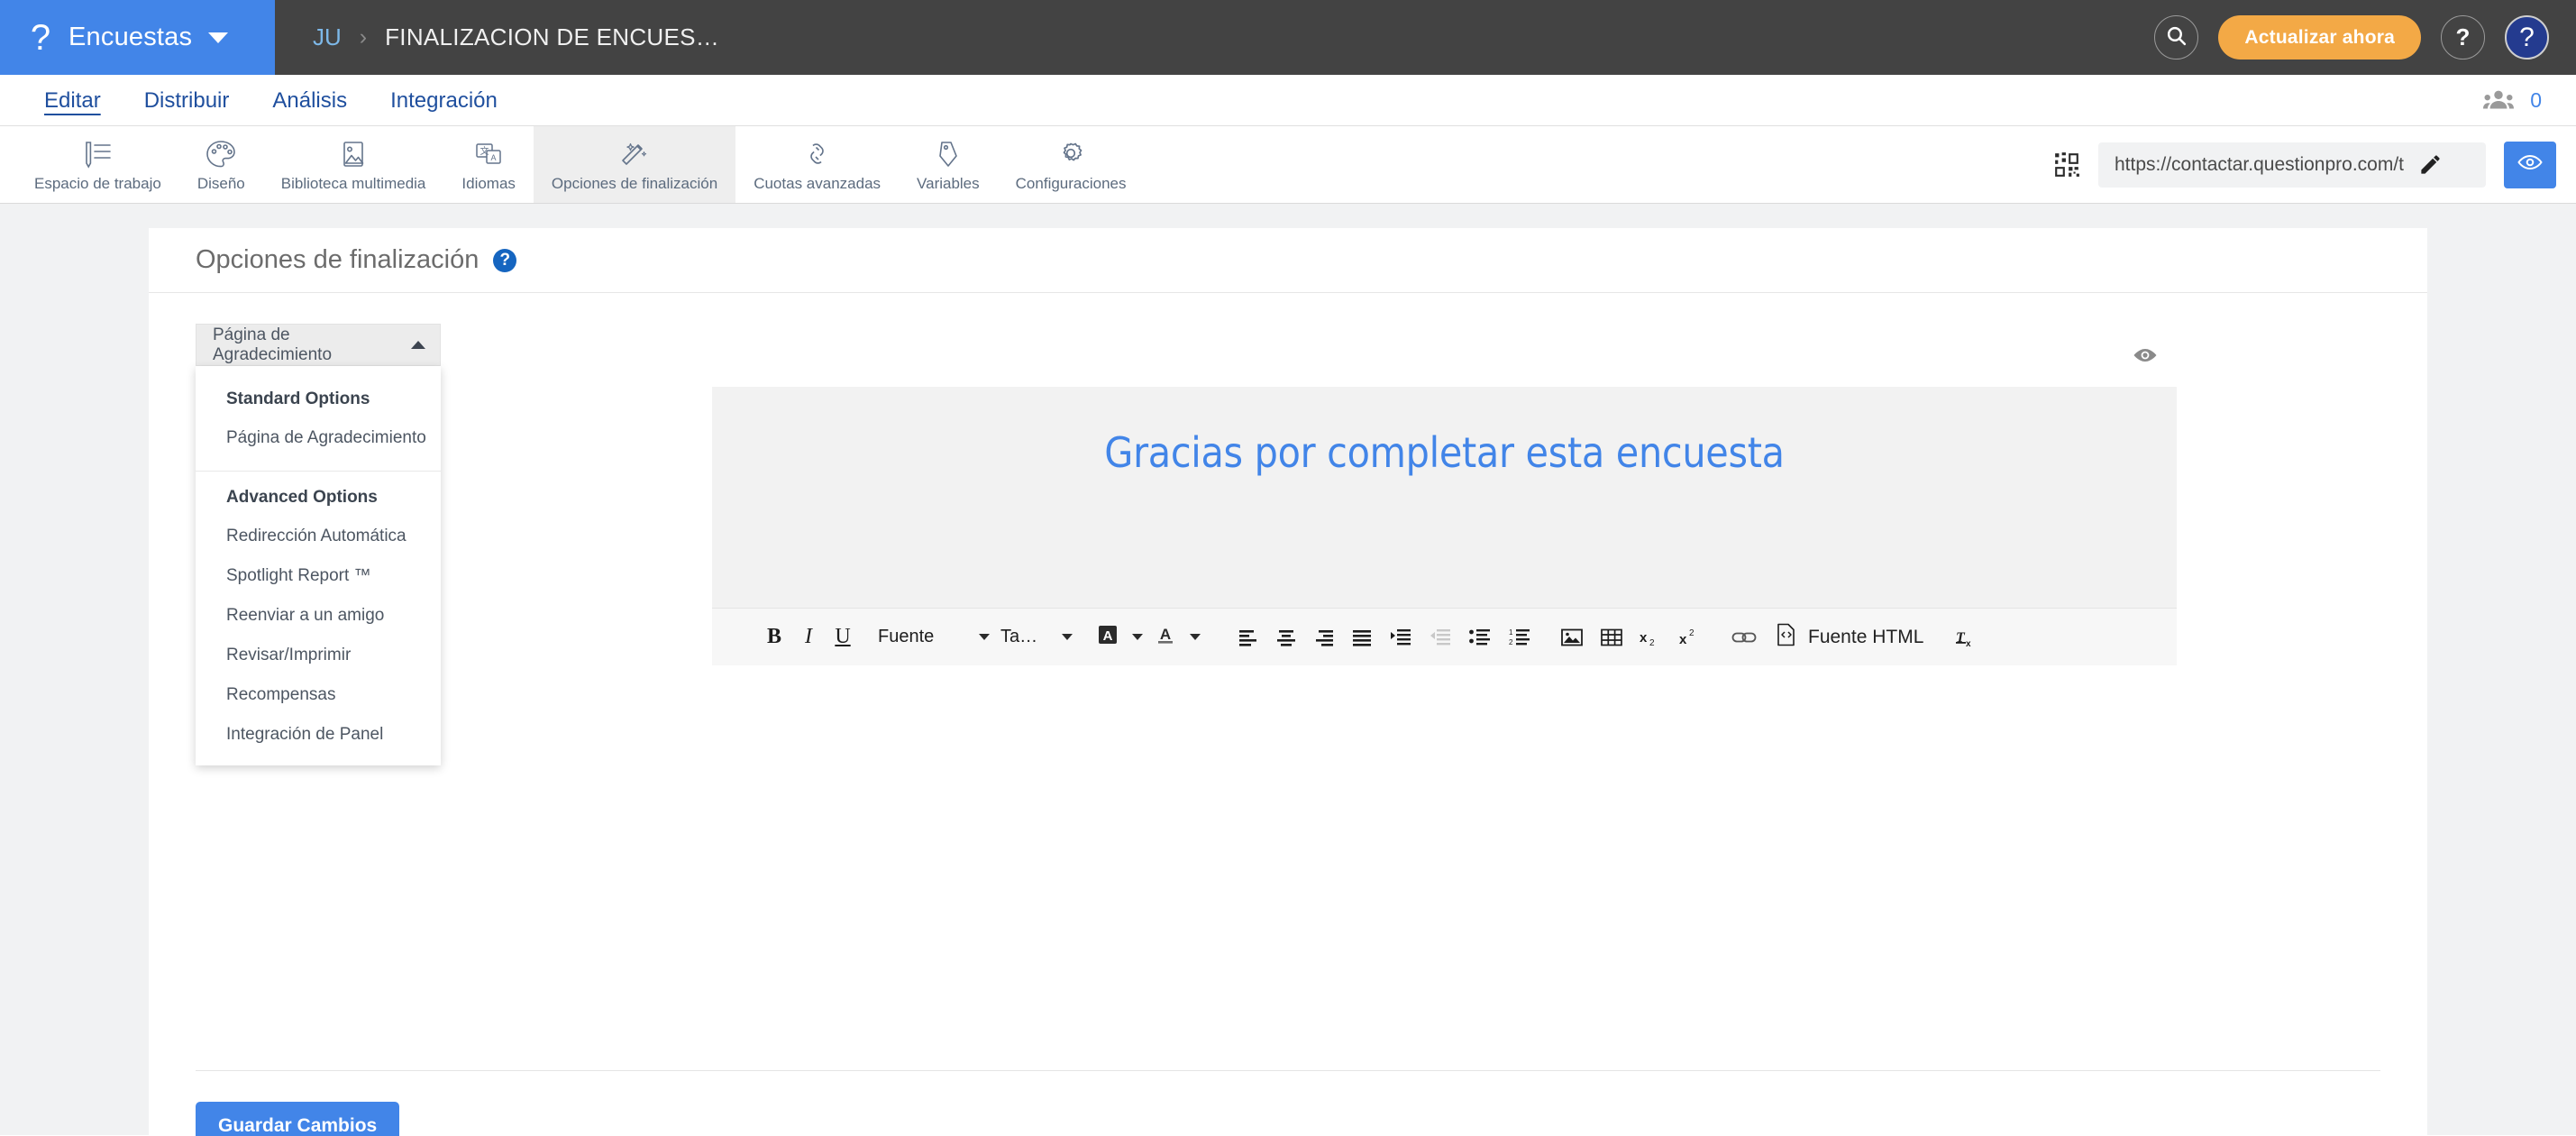 This screenshot has height=1136, width=2576. Describe the element at coordinates (774, 637) in the screenshot. I see `bold-button: B` at that location.